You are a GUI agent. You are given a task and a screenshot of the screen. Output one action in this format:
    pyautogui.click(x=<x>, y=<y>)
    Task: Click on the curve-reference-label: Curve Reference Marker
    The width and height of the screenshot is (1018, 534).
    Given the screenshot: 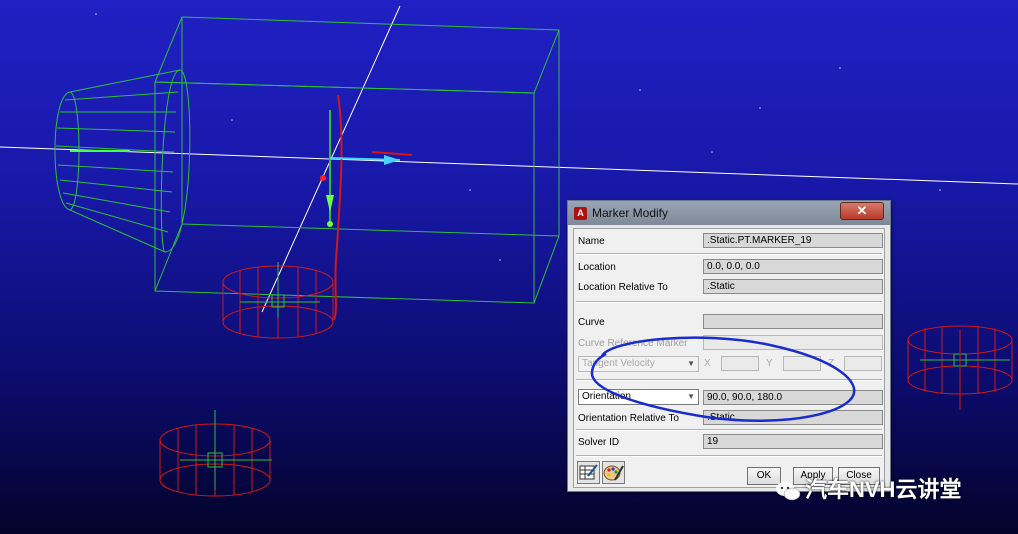 What is the action you would take?
    pyautogui.click(x=633, y=343)
    